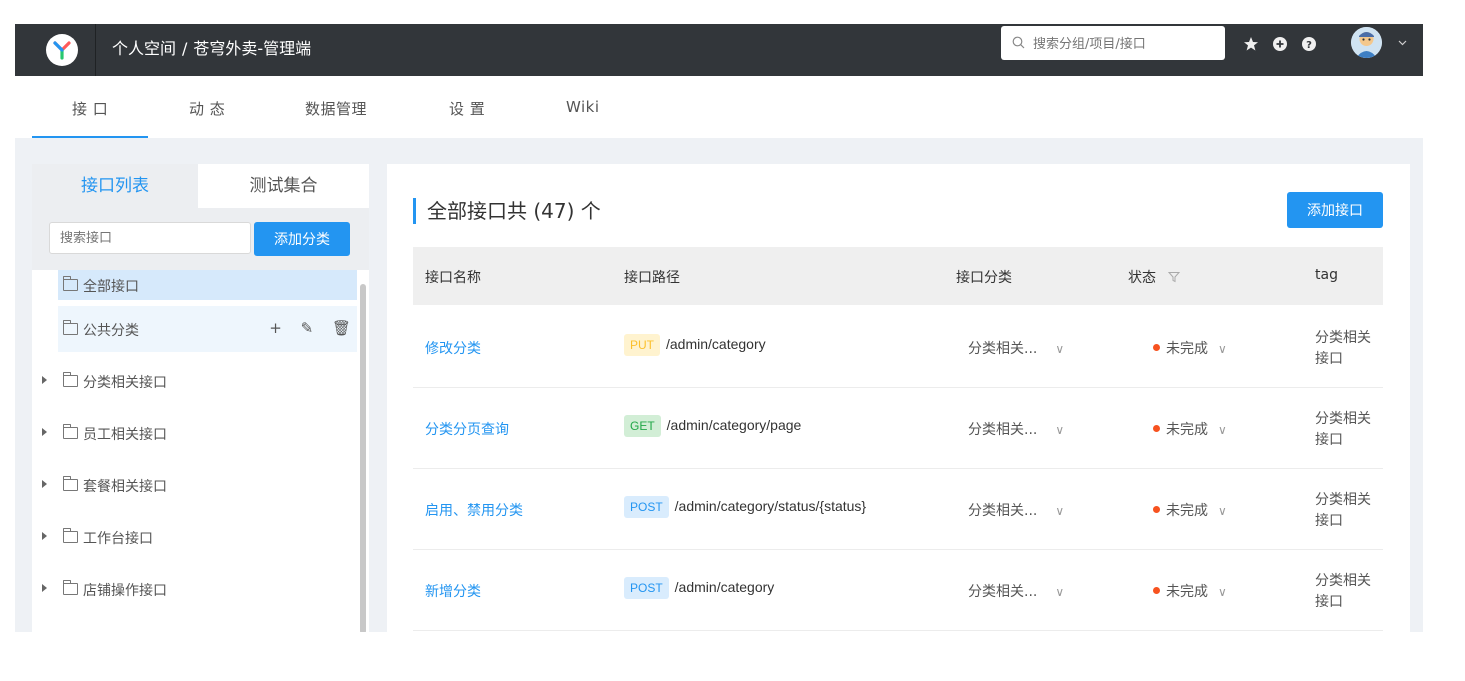 The width and height of the screenshot is (1465, 681). I want to click on chevron-down-icon, so click(1402, 43).